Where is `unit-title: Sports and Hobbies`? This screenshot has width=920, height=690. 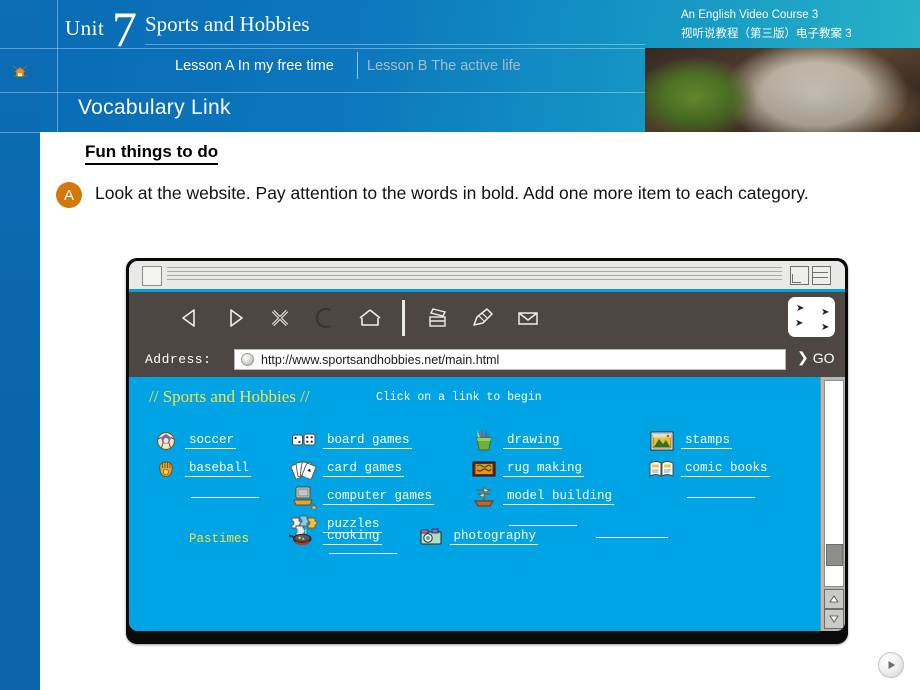 unit-title: Sports and Hobbies is located at coordinates (227, 24).